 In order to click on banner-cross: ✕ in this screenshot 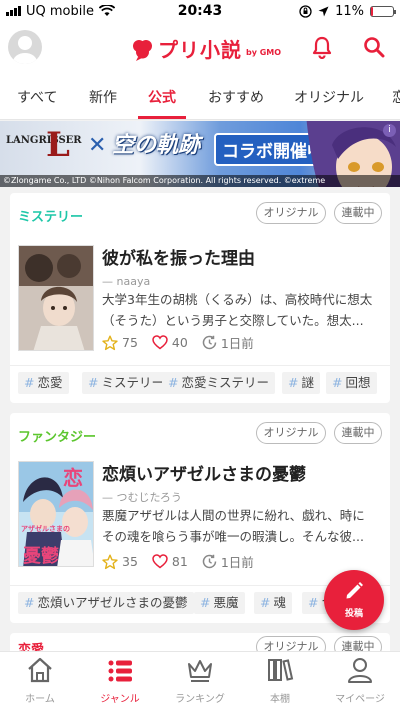, I will do `click(97, 145)`.